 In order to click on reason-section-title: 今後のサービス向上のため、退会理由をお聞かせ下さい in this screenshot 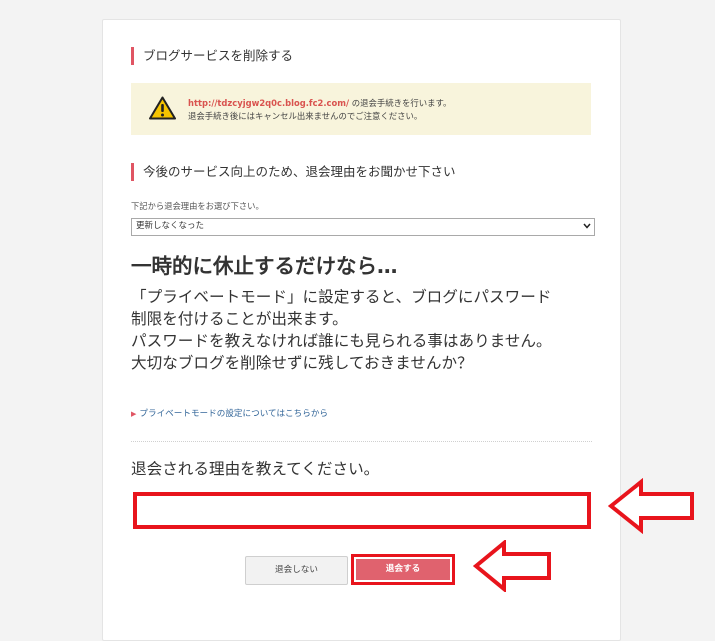, I will do `click(293, 172)`.